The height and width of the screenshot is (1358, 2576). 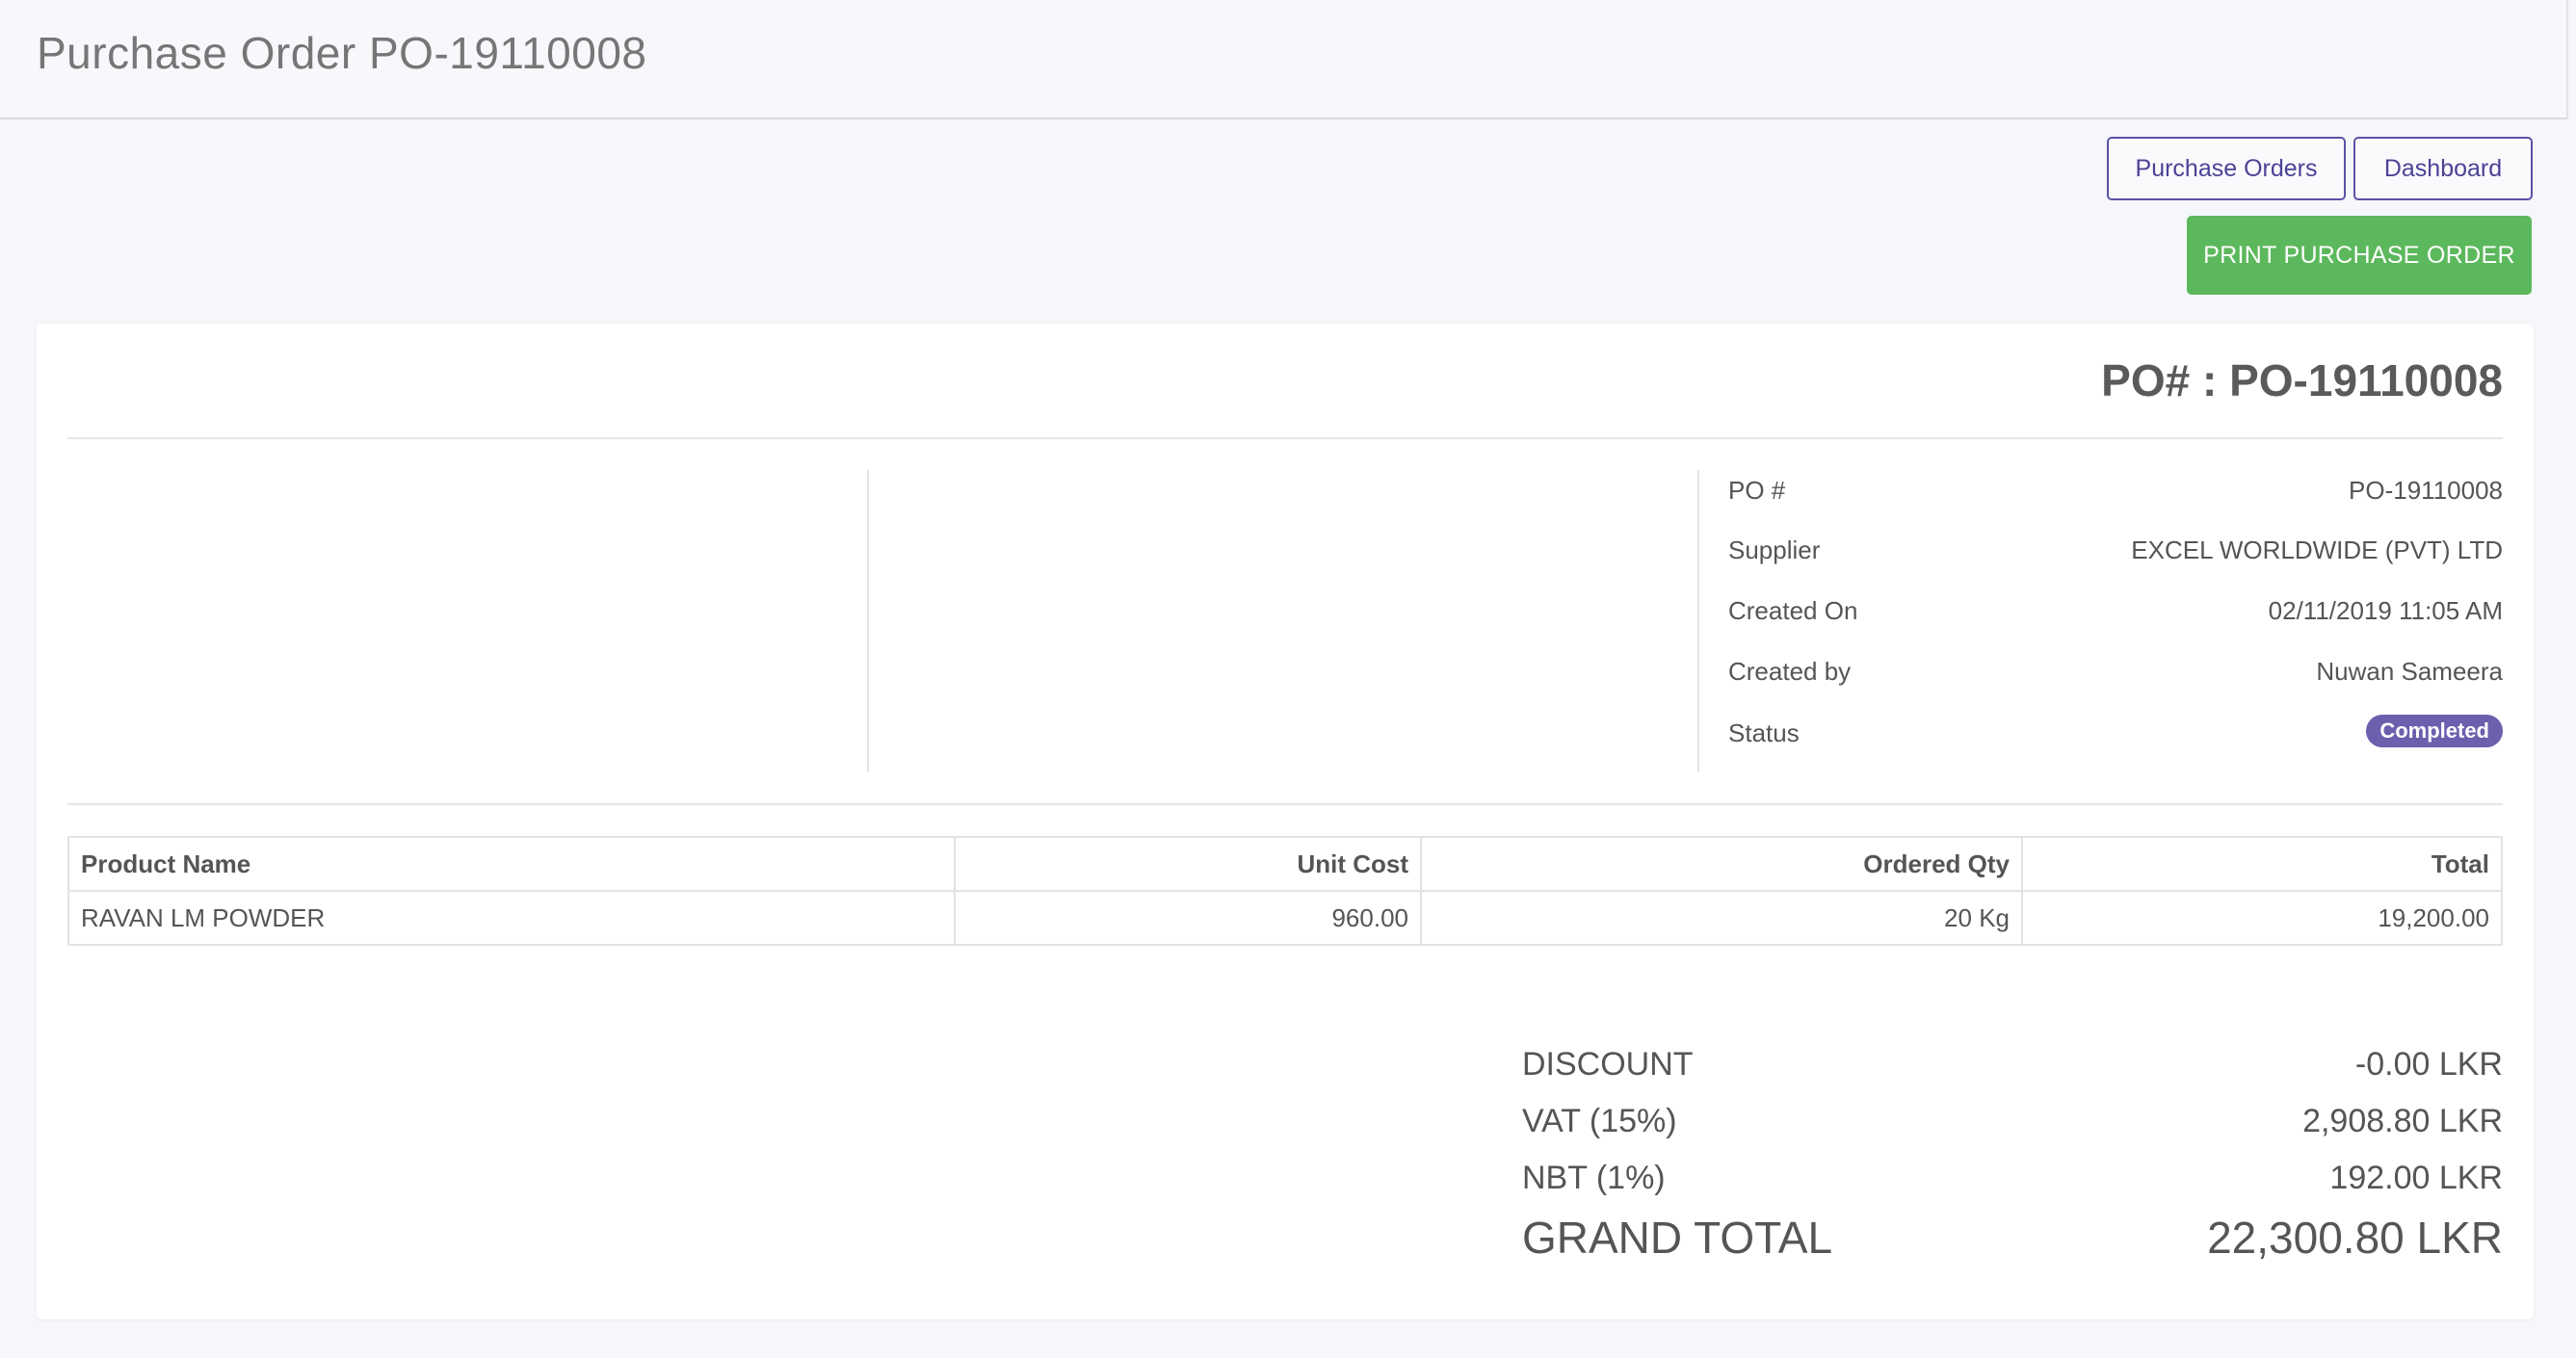 I want to click on cell-ordered-qty: 20 Kg, so click(x=1721, y=918).